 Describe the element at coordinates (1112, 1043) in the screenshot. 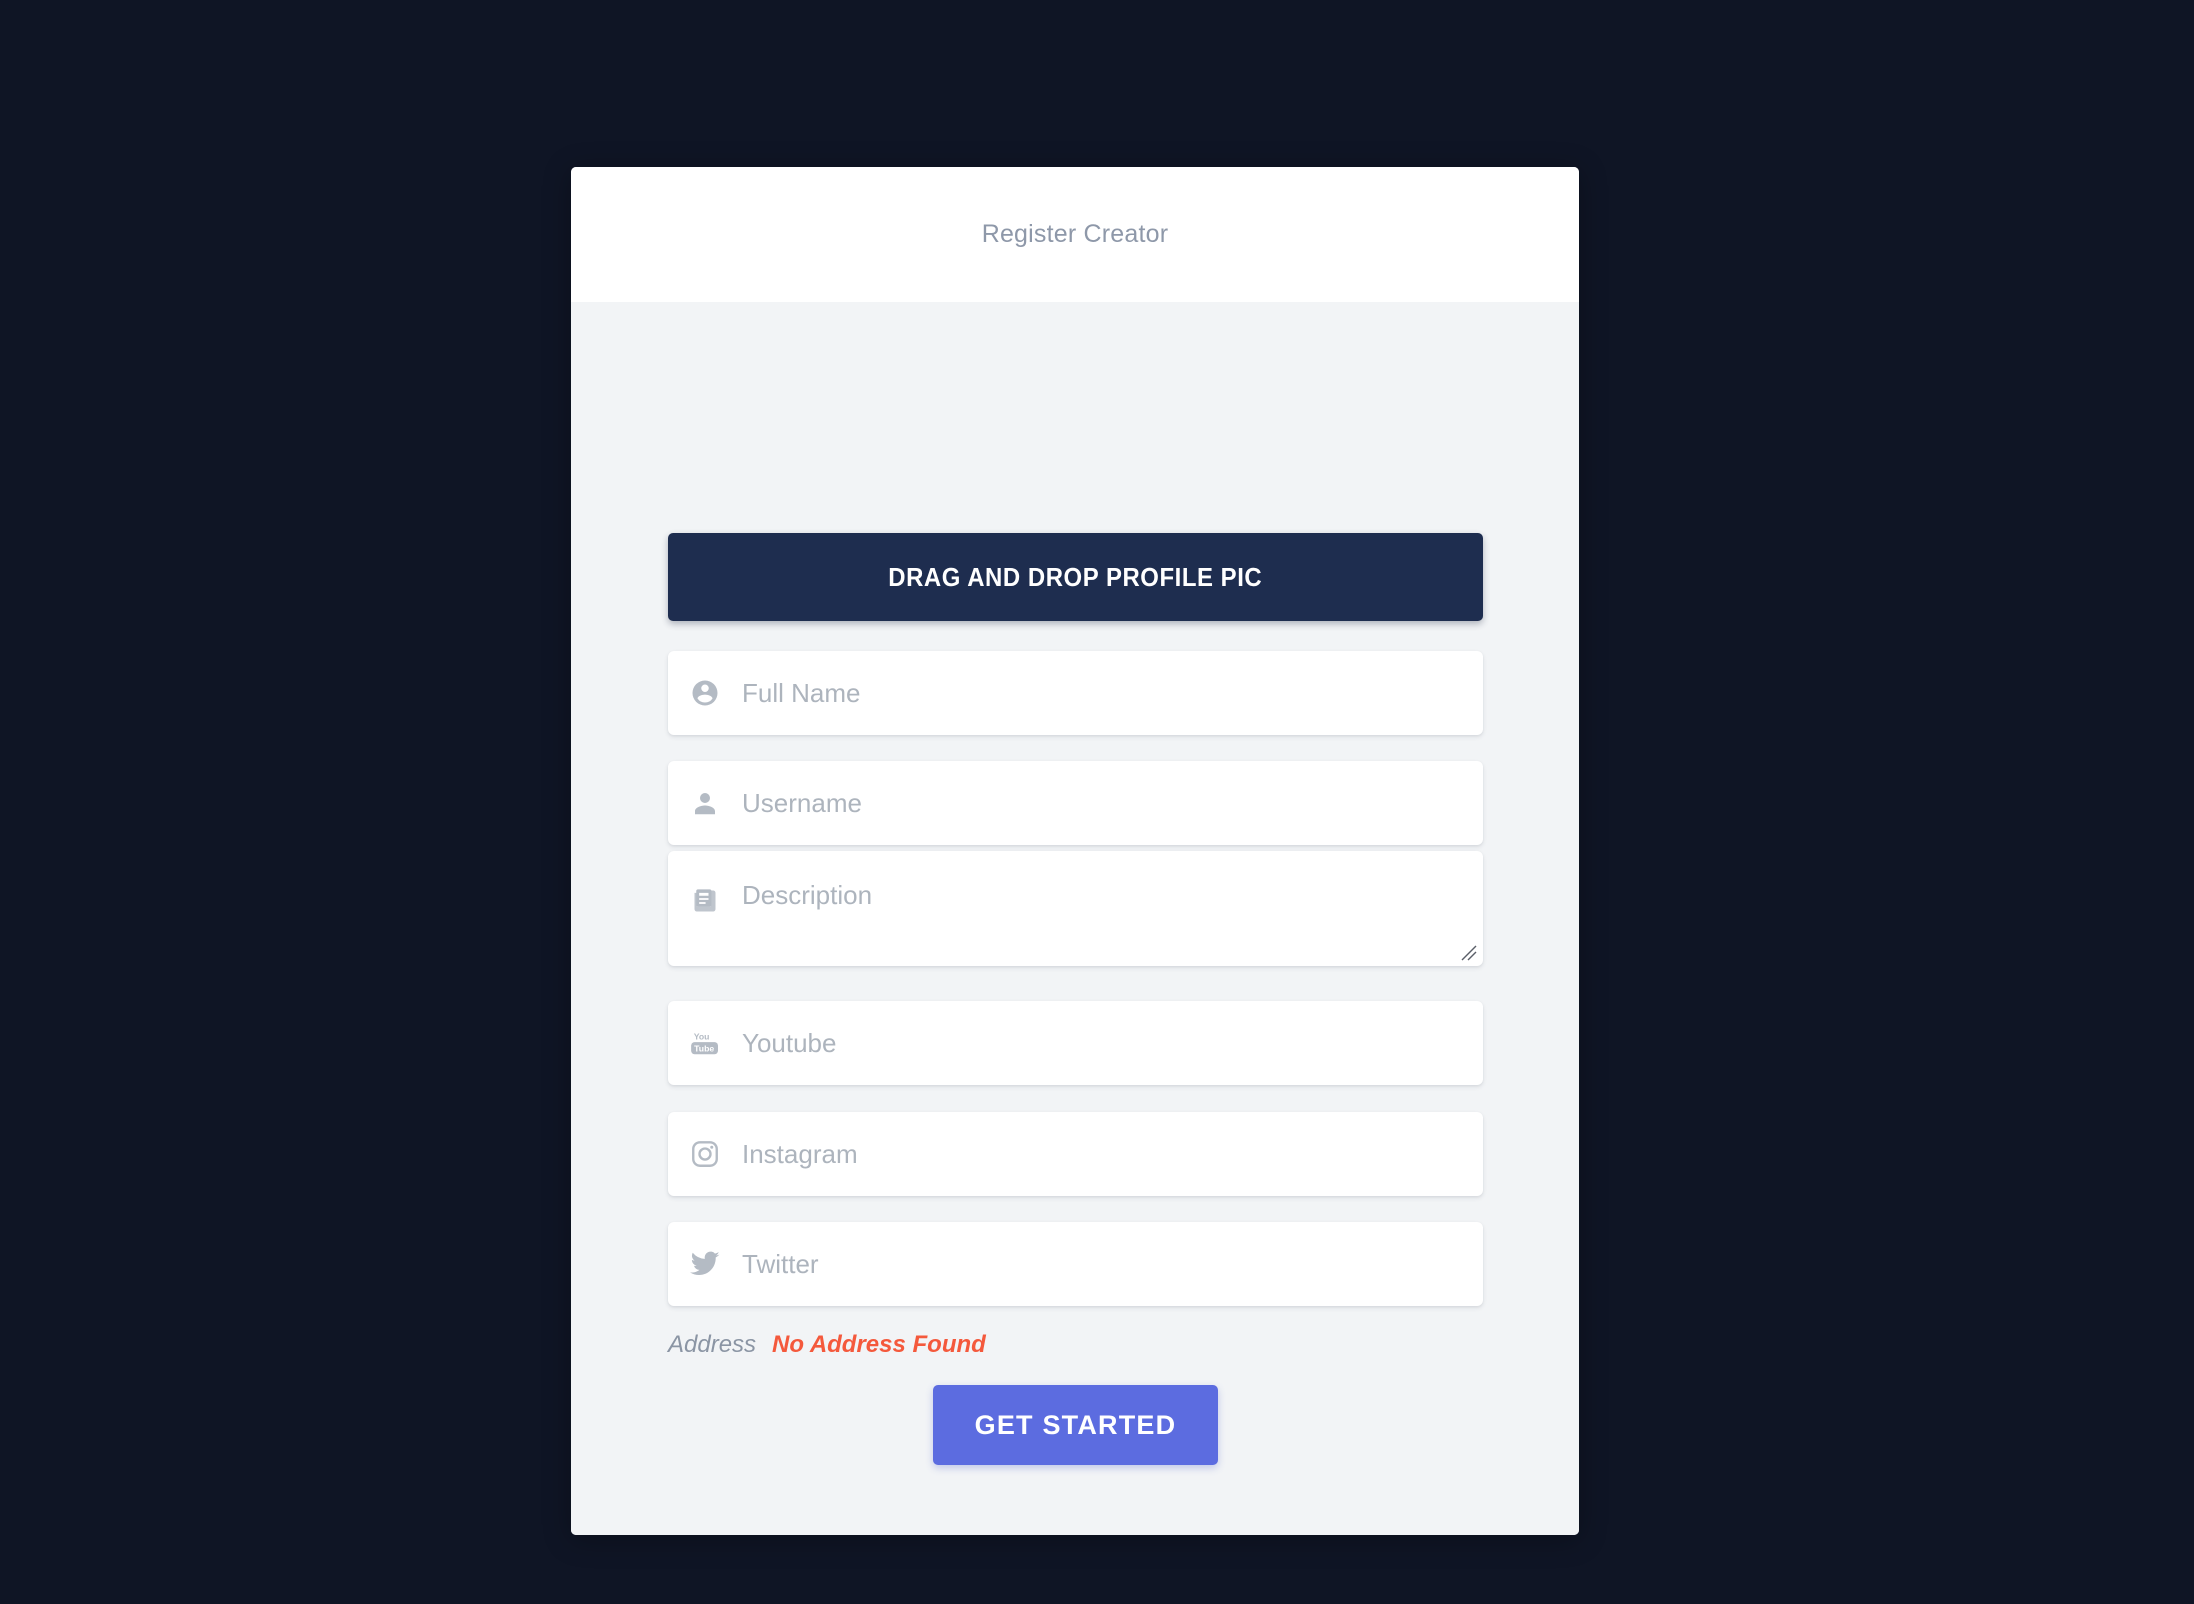

I see `youtube-input` at that location.